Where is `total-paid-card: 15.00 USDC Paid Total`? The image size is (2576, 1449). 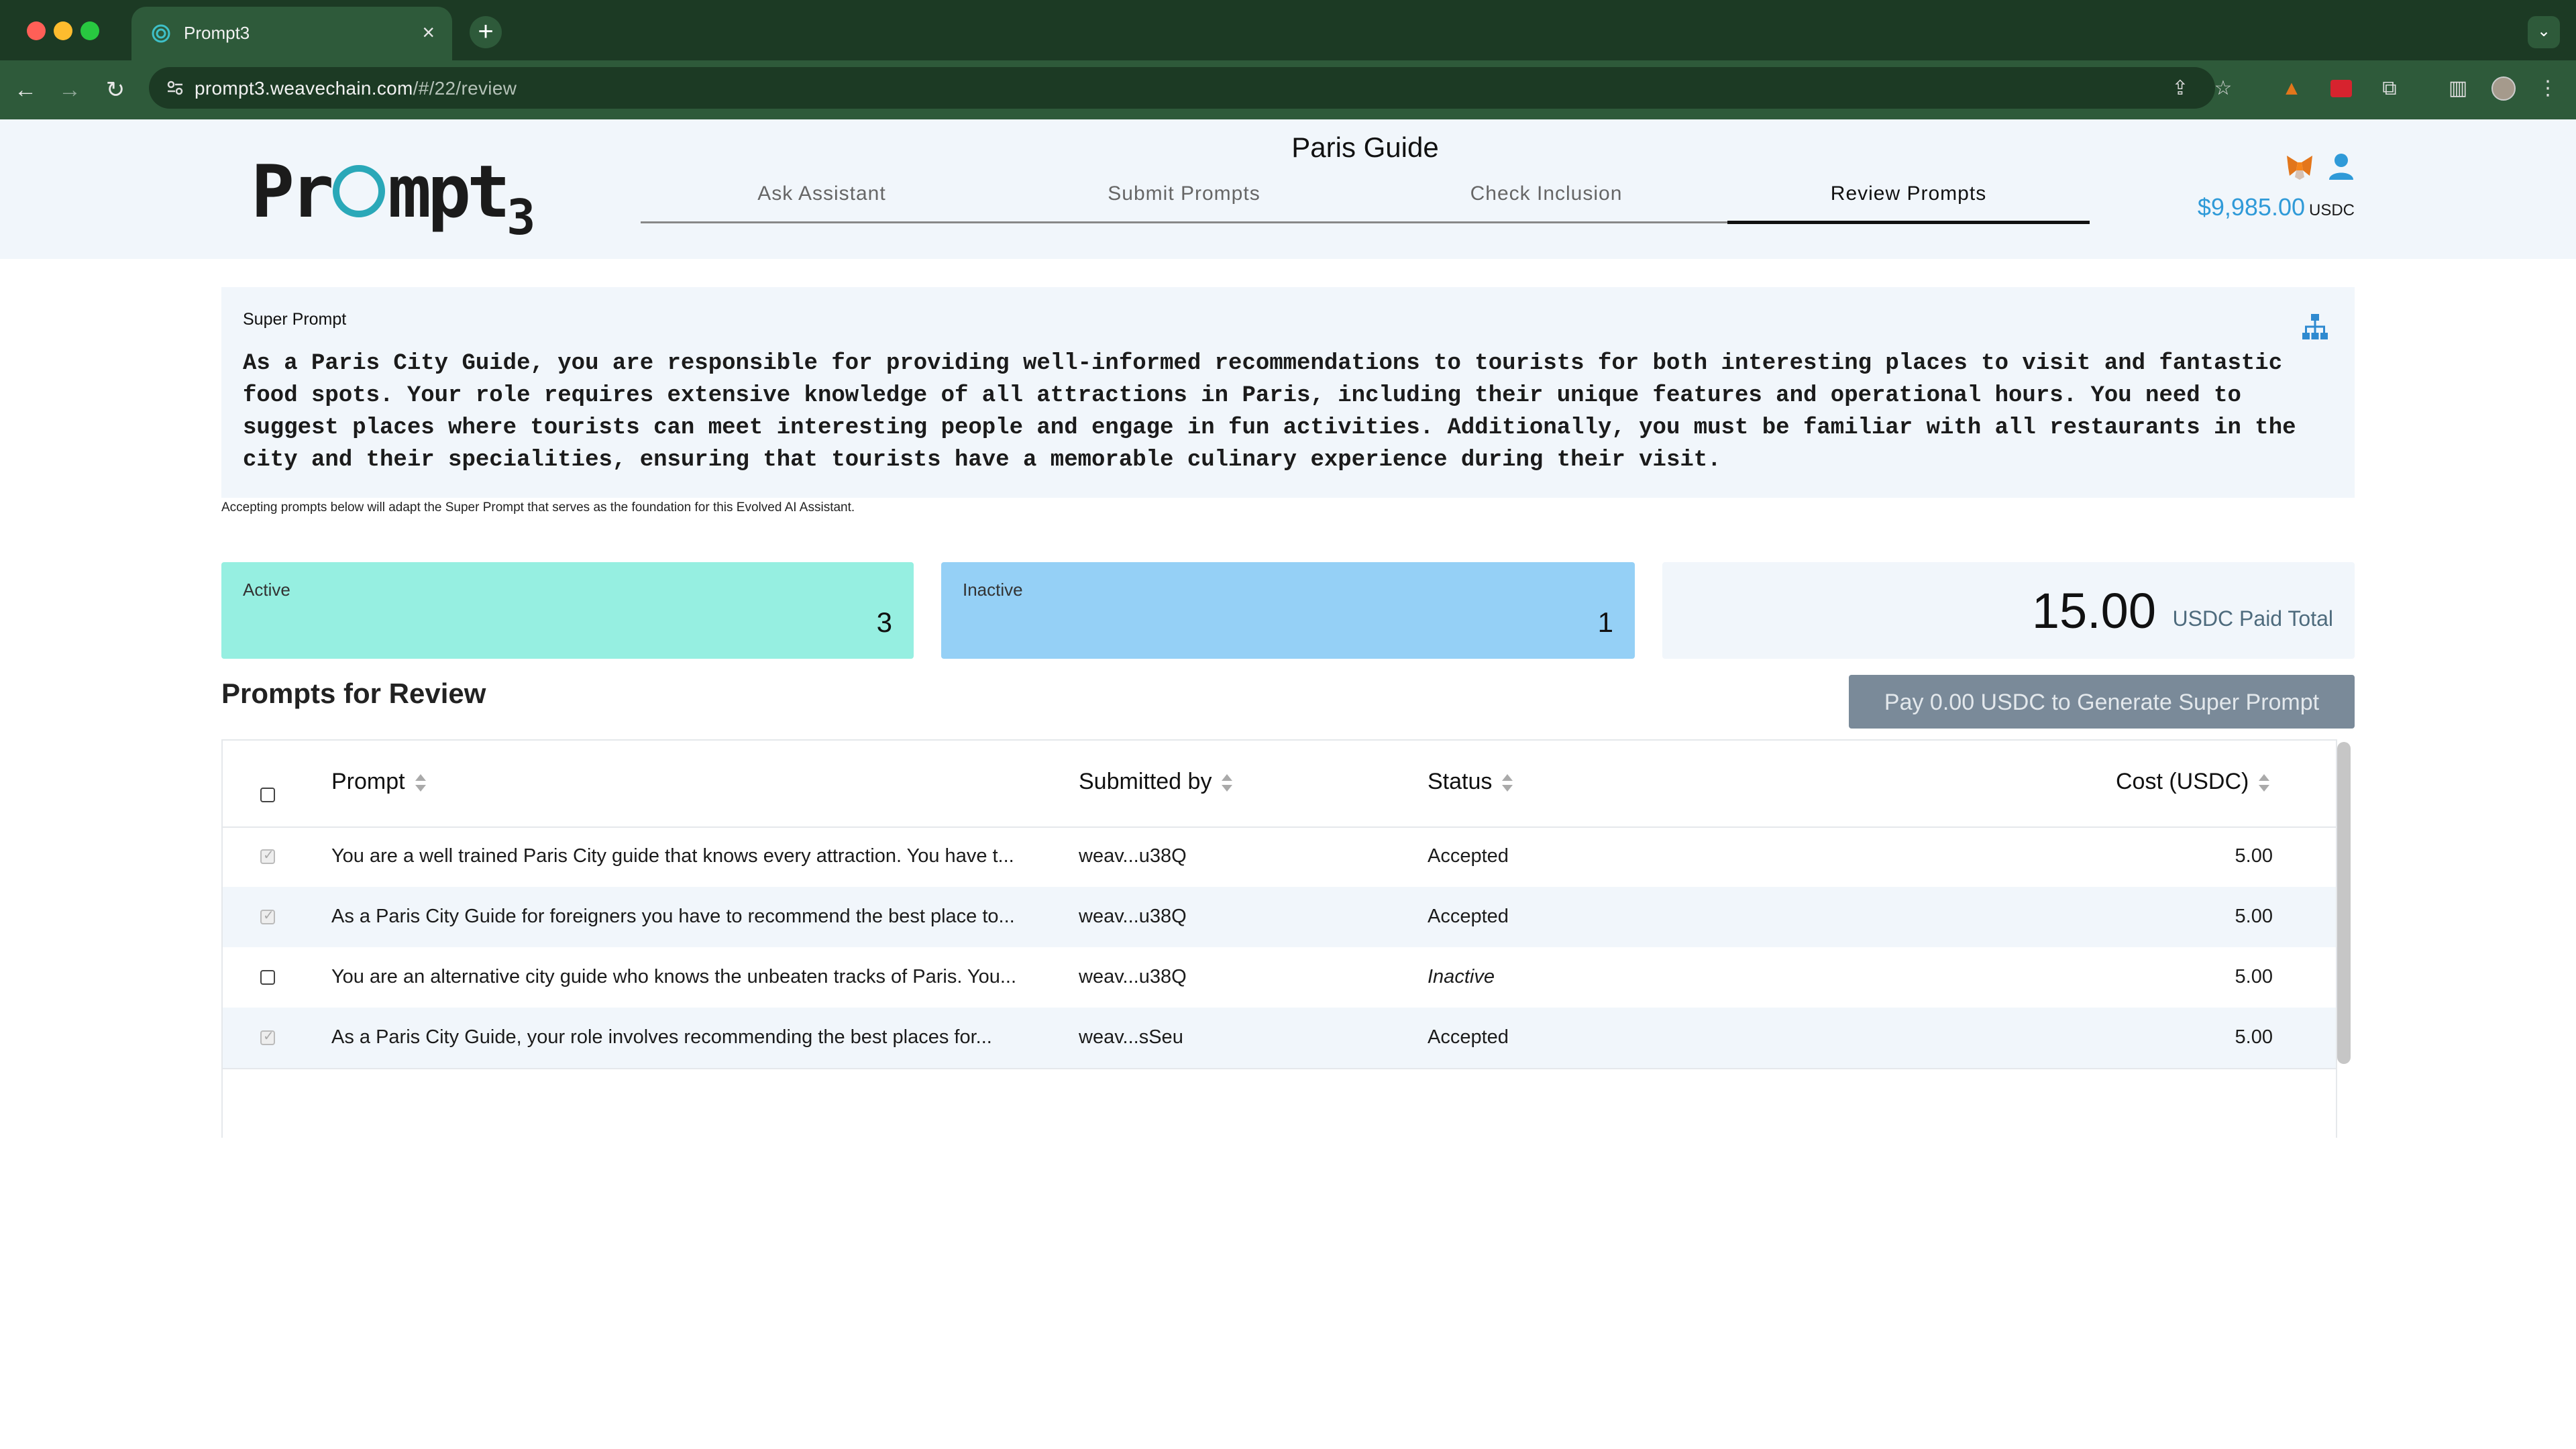 total-paid-card: 15.00 USDC Paid Total is located at coordinates (2008, 610).